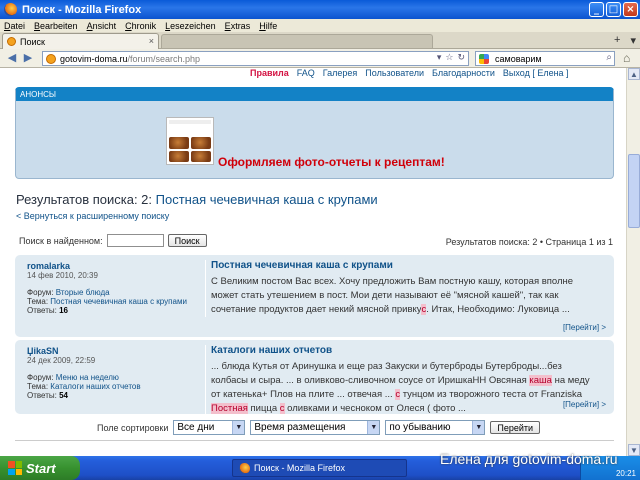  Describe the element at coordinates (420, 427) in the screenshot. I see `sort-order-value: по убыванию` at that location.